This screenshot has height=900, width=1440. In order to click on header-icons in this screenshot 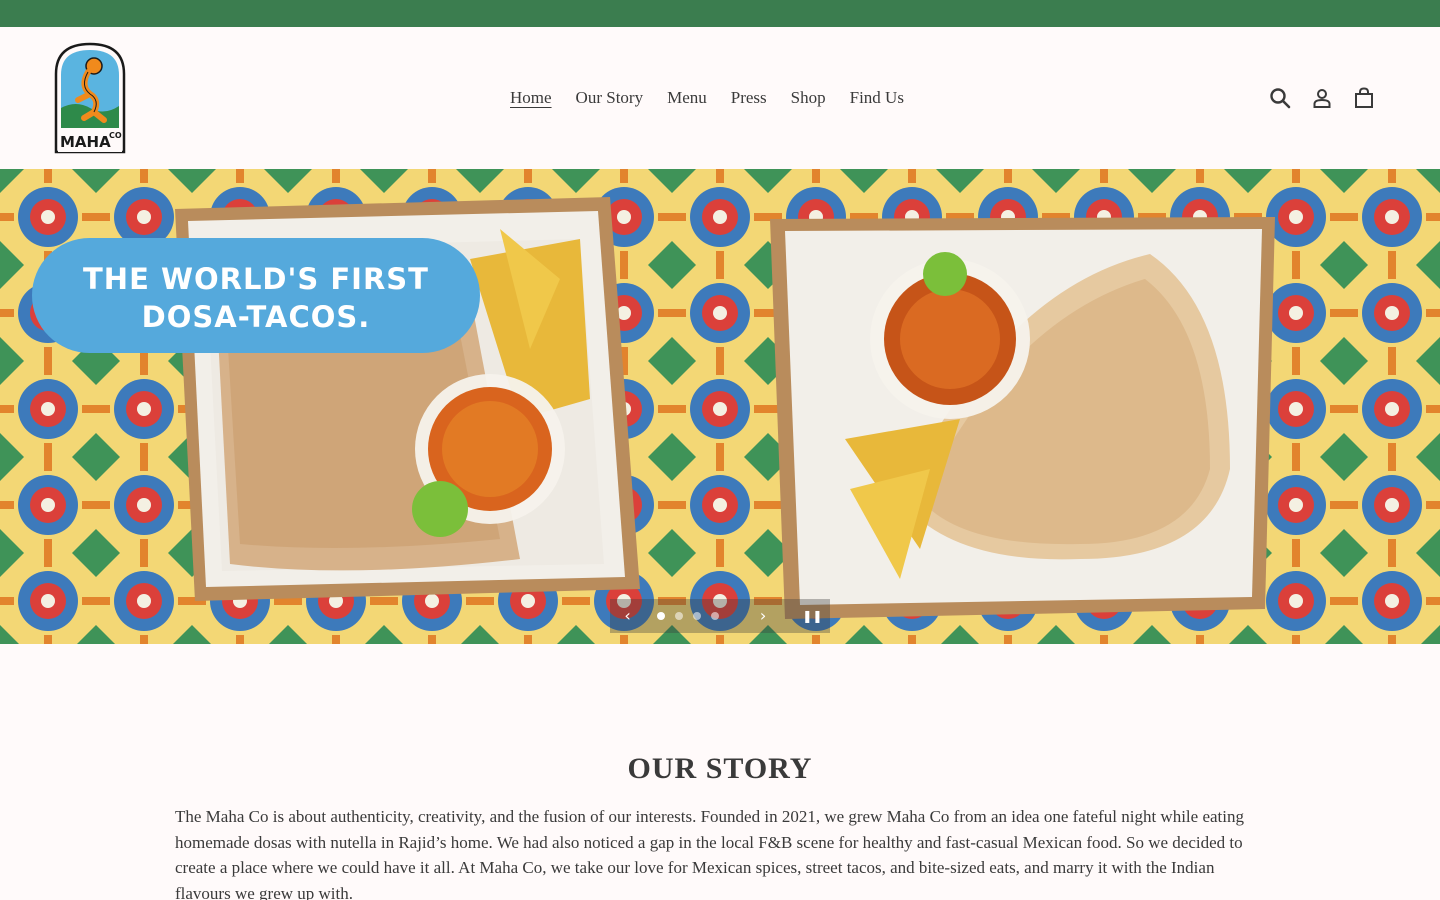, I will do `click(1322, 98)`.